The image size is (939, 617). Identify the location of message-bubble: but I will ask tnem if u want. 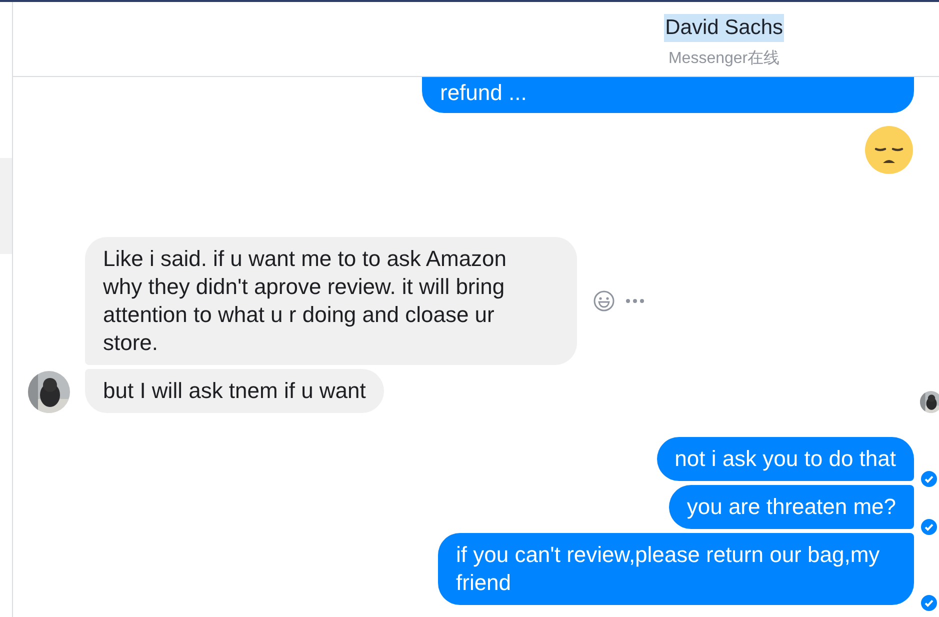
(234, 391).